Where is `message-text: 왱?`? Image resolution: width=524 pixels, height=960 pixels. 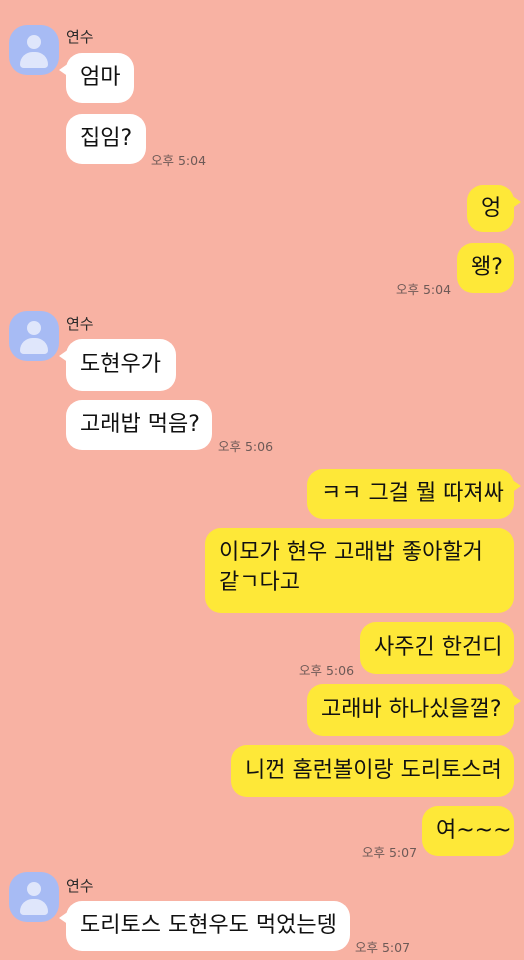 message-text: 왱? is located at coordinates (487, 267).